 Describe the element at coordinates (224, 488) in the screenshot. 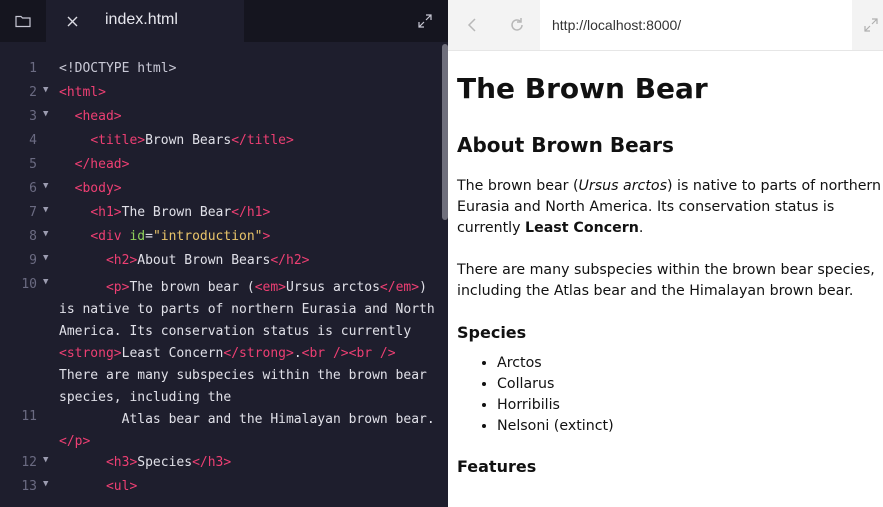

I see `code-line: 13 ▼ <ul>` at that location.